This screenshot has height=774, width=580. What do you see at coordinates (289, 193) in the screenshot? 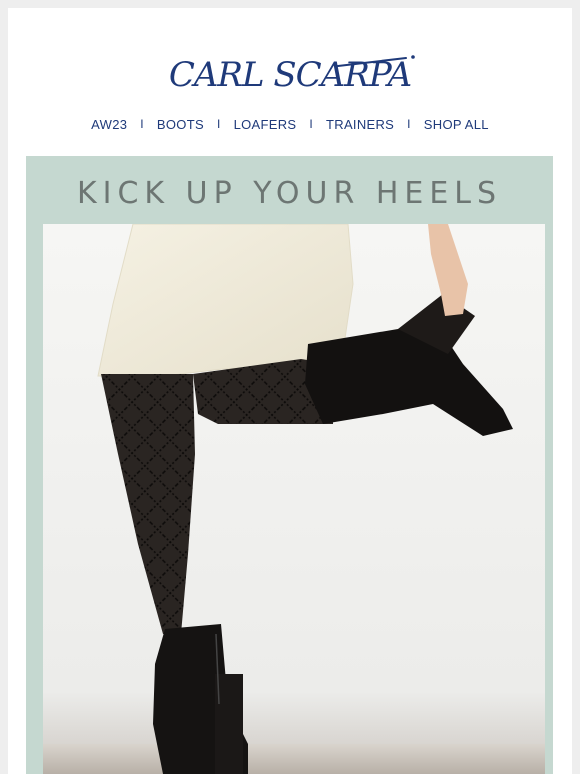
I see `hero-headline: KICK UP YOUR HEELS` at bounding box center [289, 193].